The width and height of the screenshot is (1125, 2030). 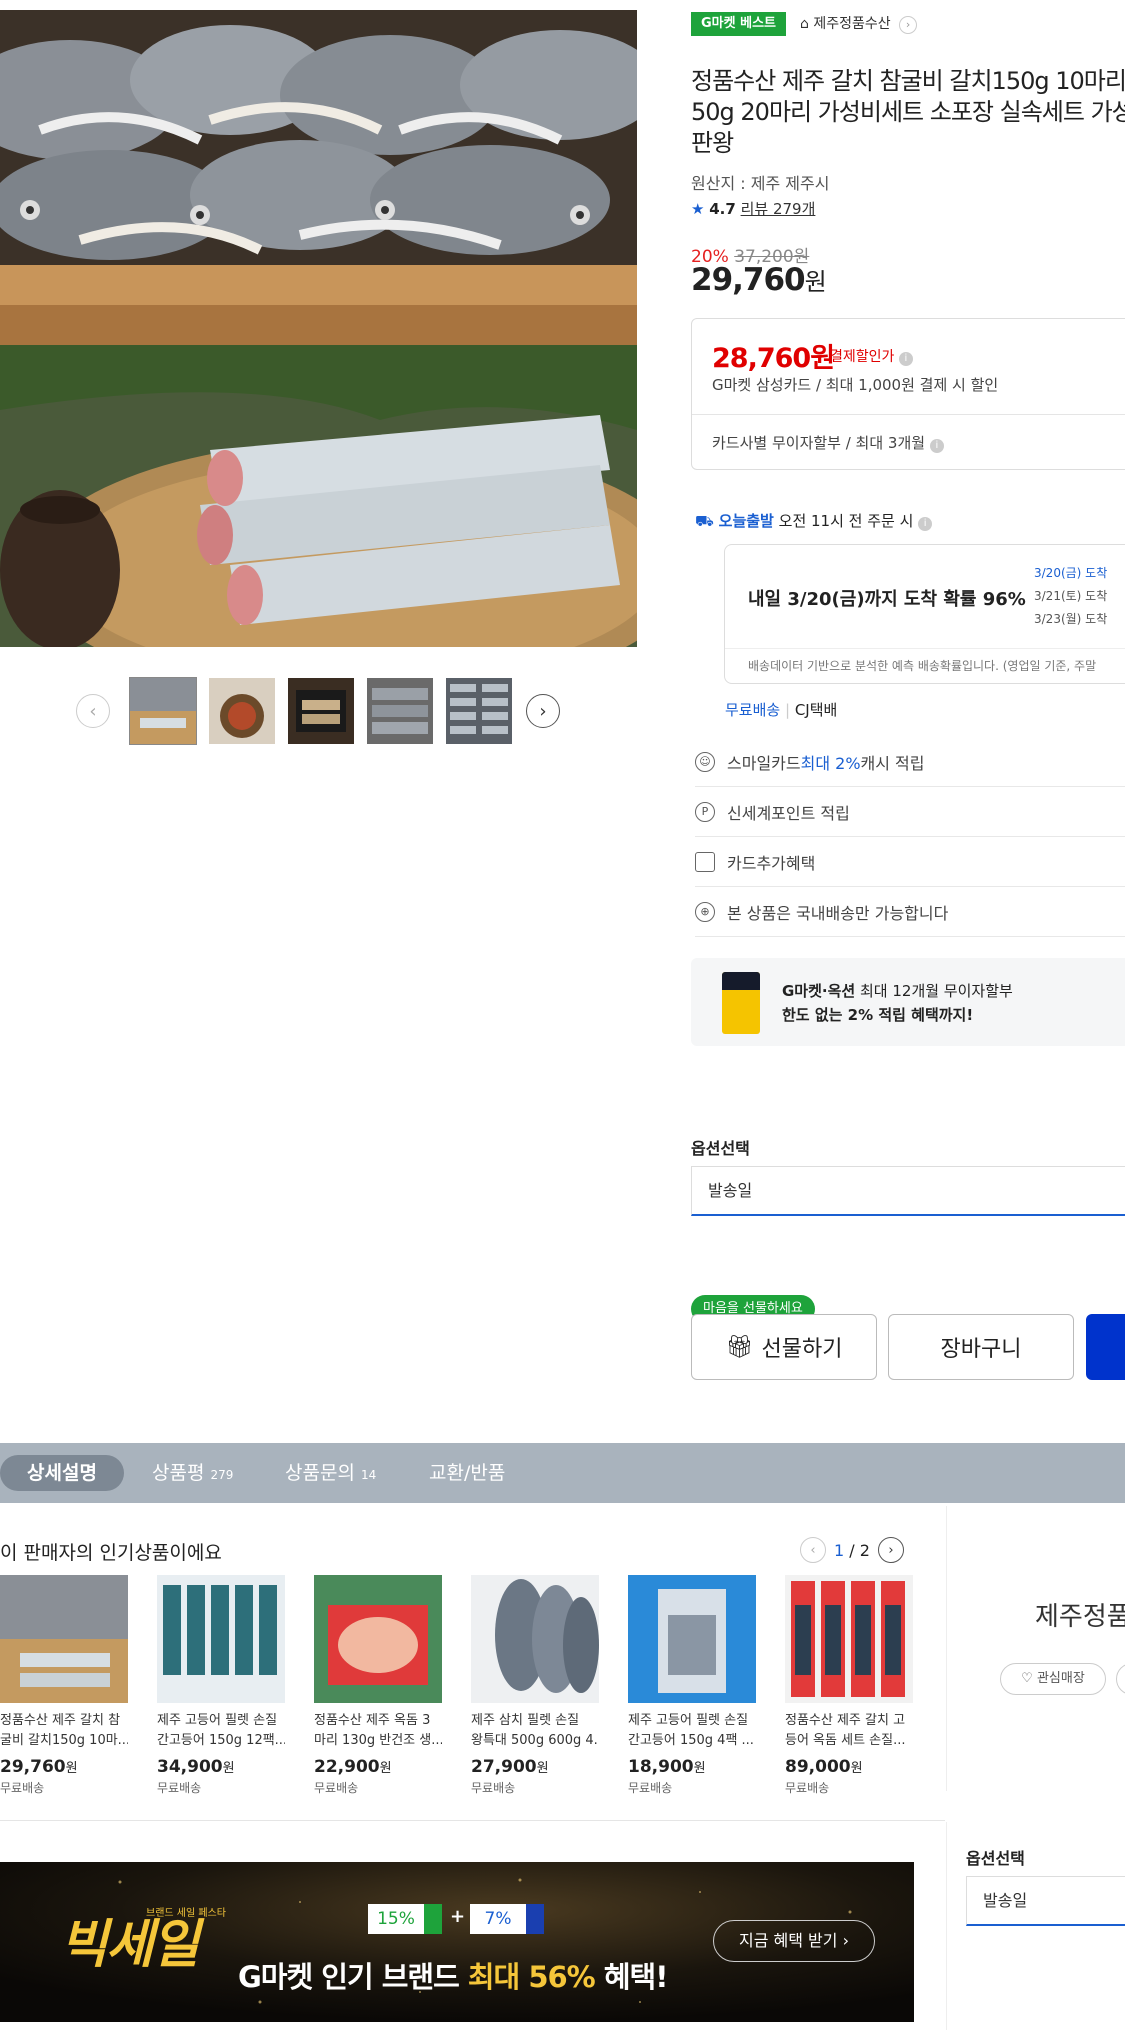 I want to click on tab-reviews: 상품평 279, so click(x=192, y=1473).